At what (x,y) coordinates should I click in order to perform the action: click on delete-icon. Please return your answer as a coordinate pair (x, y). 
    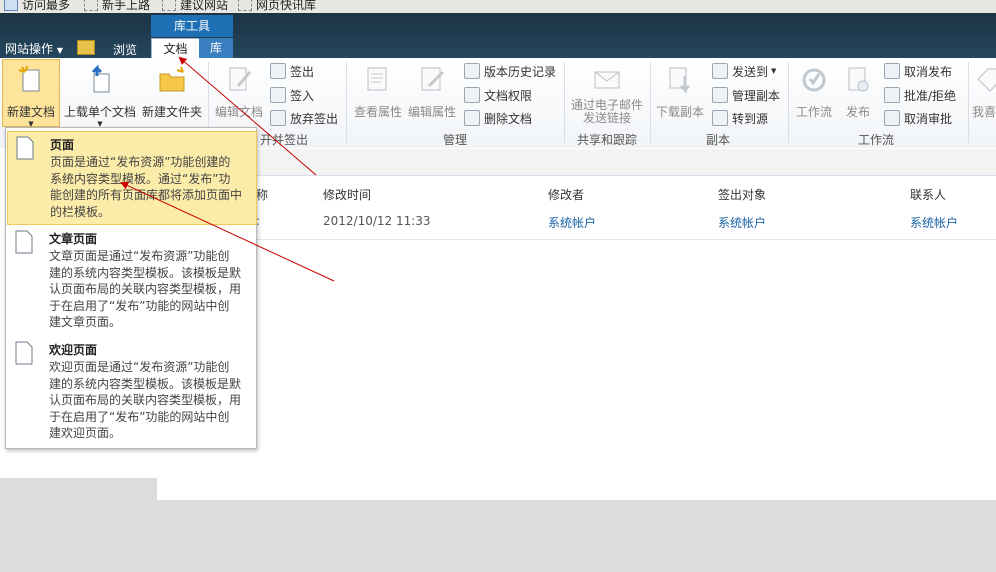
    Looking at the image, I should click on (472, 118).